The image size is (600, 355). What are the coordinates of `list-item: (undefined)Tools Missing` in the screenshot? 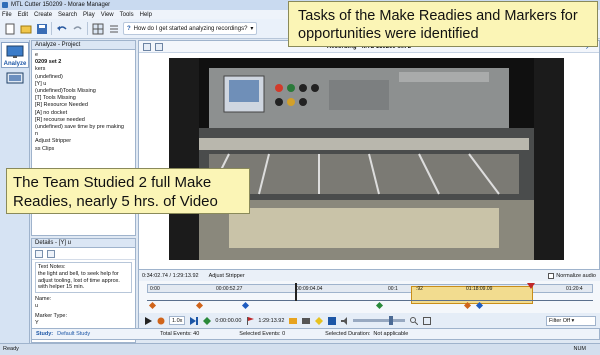 It's located at (83, 91).